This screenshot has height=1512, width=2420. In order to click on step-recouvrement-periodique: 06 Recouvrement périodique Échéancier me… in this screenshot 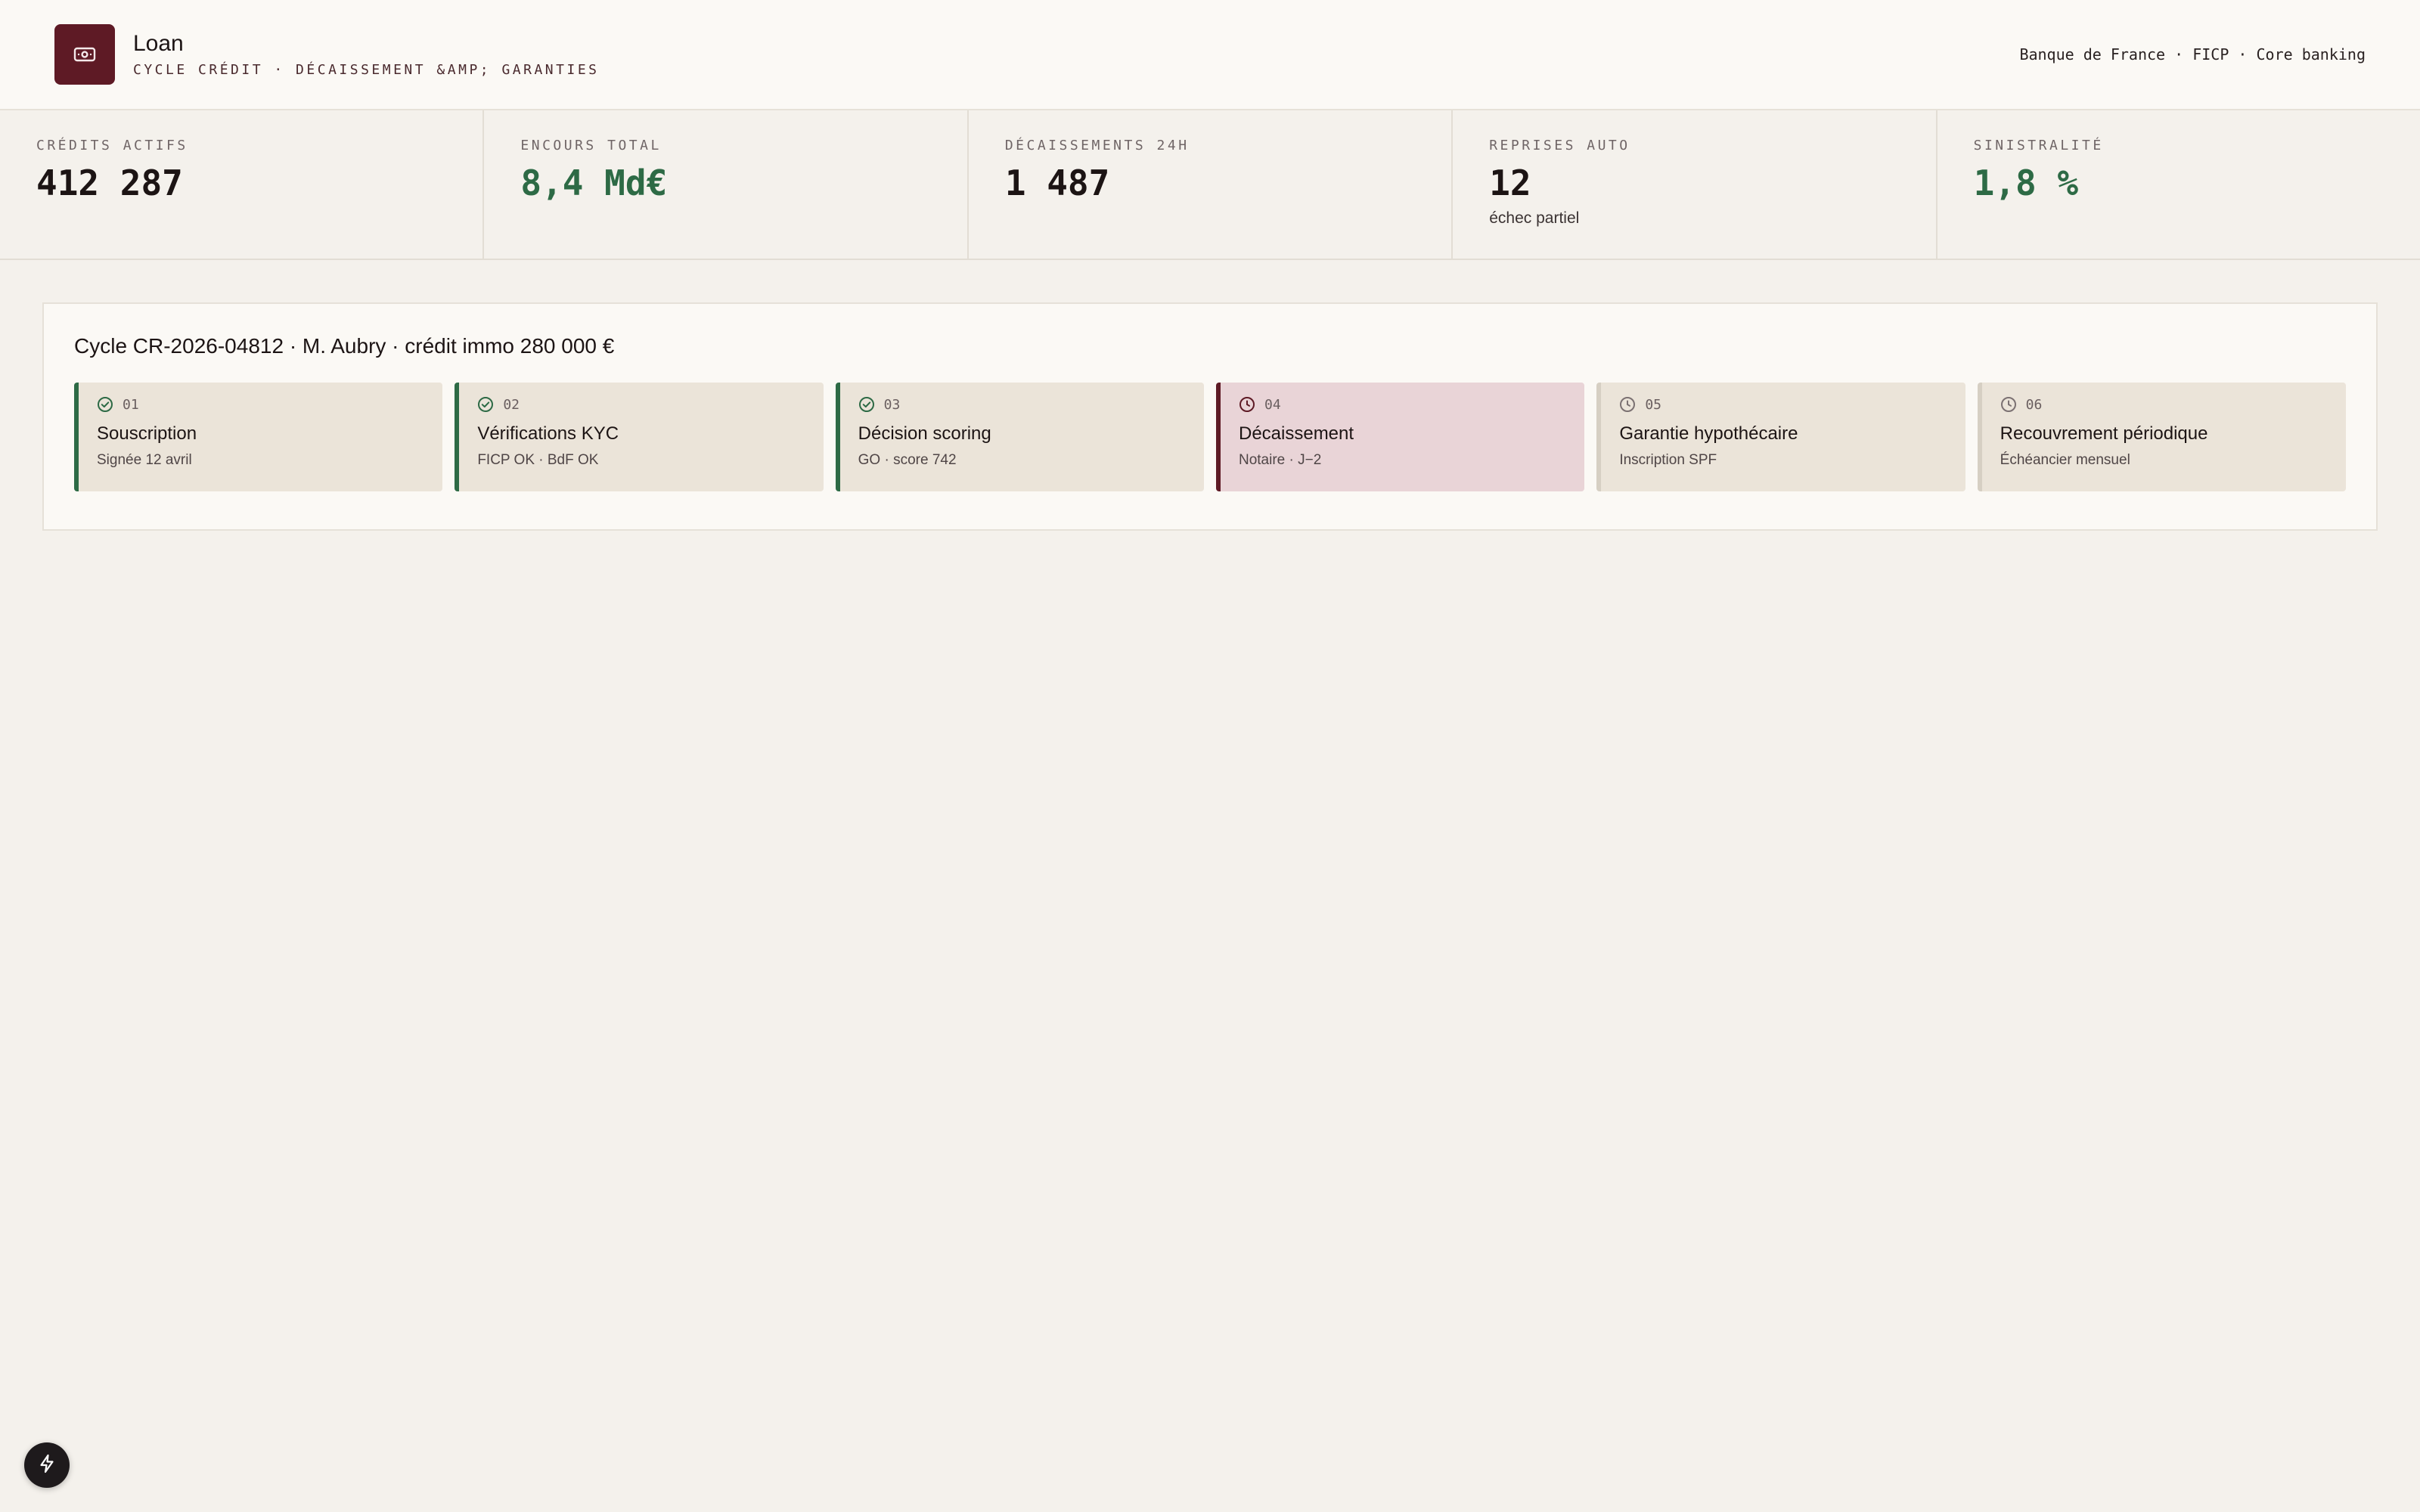, I will do `click(2161, 437)`.